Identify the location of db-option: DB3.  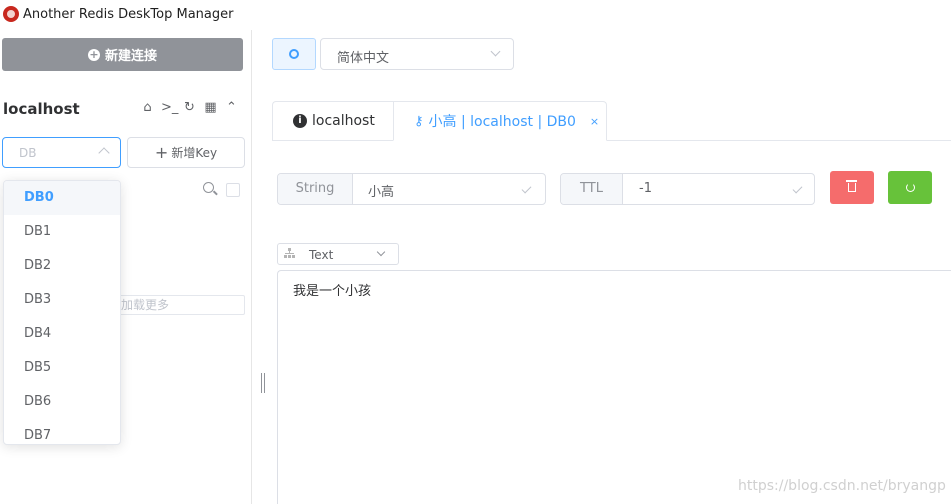
(62, 300).